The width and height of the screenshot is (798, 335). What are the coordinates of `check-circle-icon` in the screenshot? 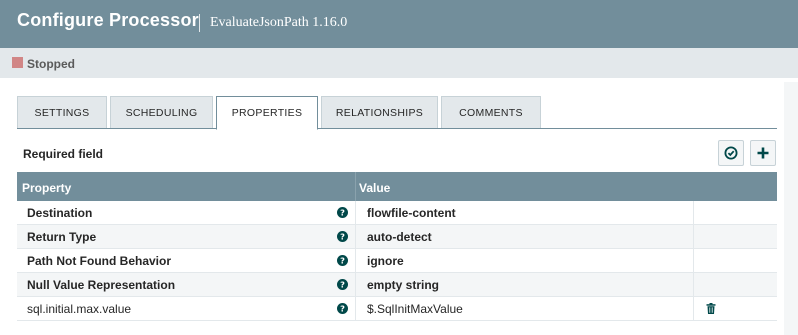 It's located at (731, 153).